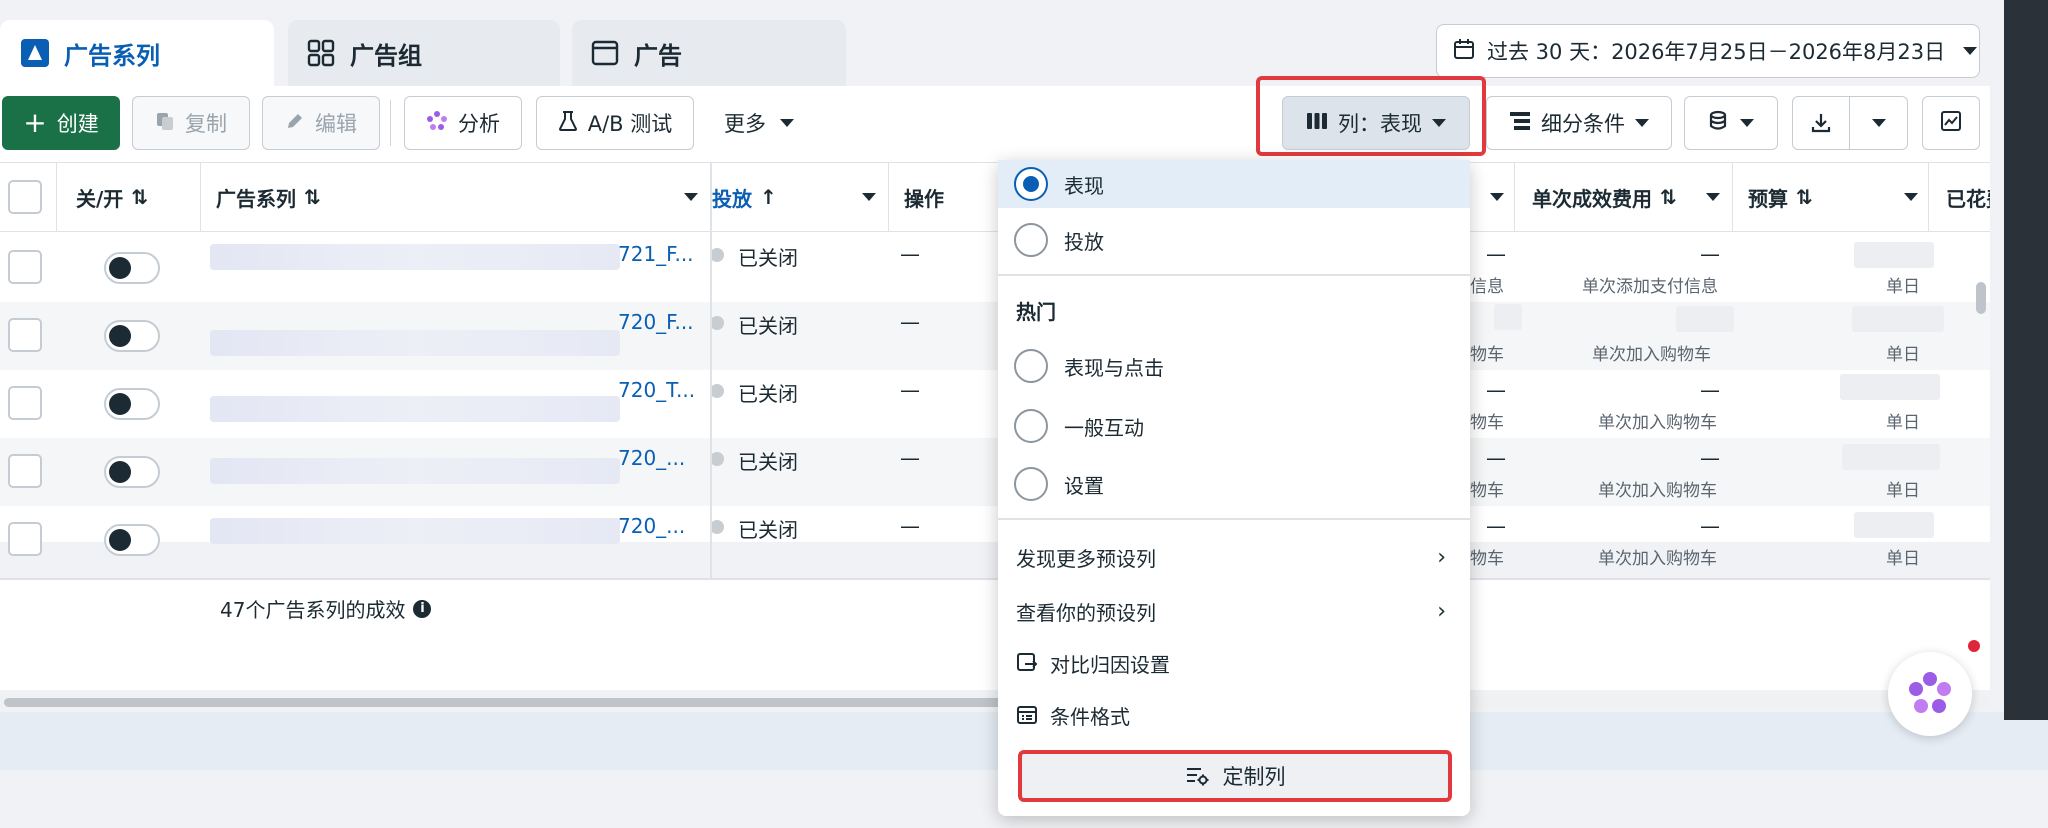 The image size is (2048, 828). I want to click on ai-assistant-button, so click(1930, 694).